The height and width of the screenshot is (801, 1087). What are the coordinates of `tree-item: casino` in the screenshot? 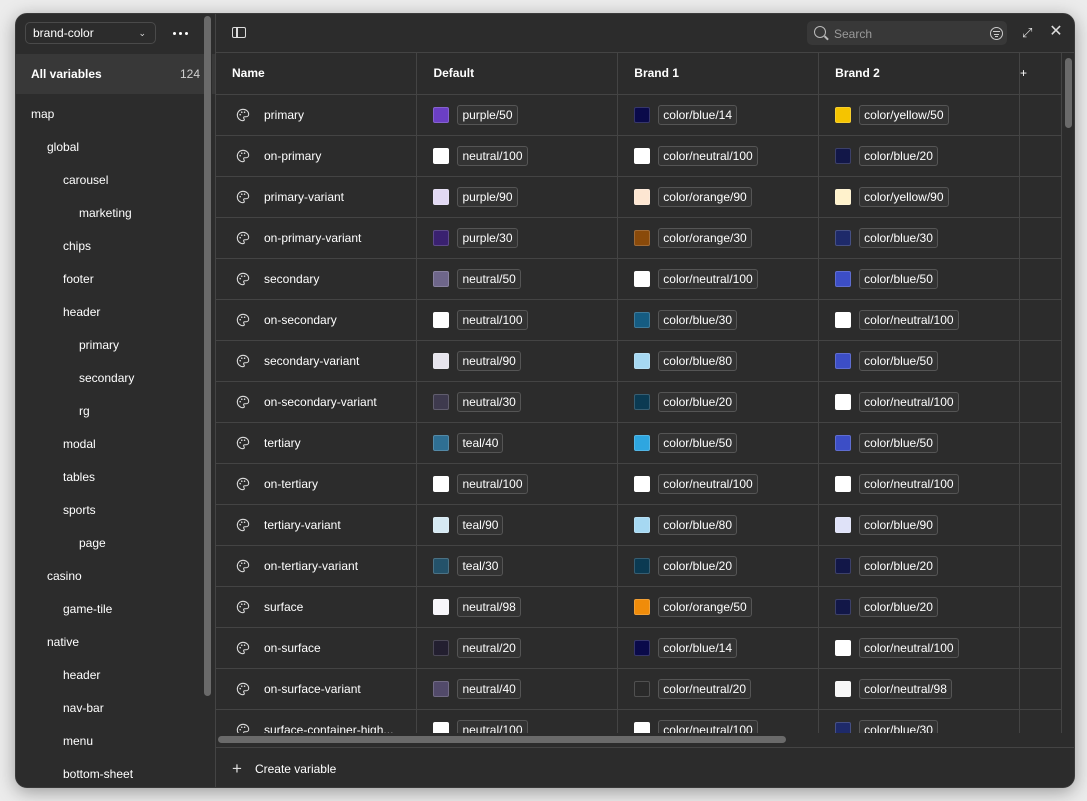 It's located at (115, 576).